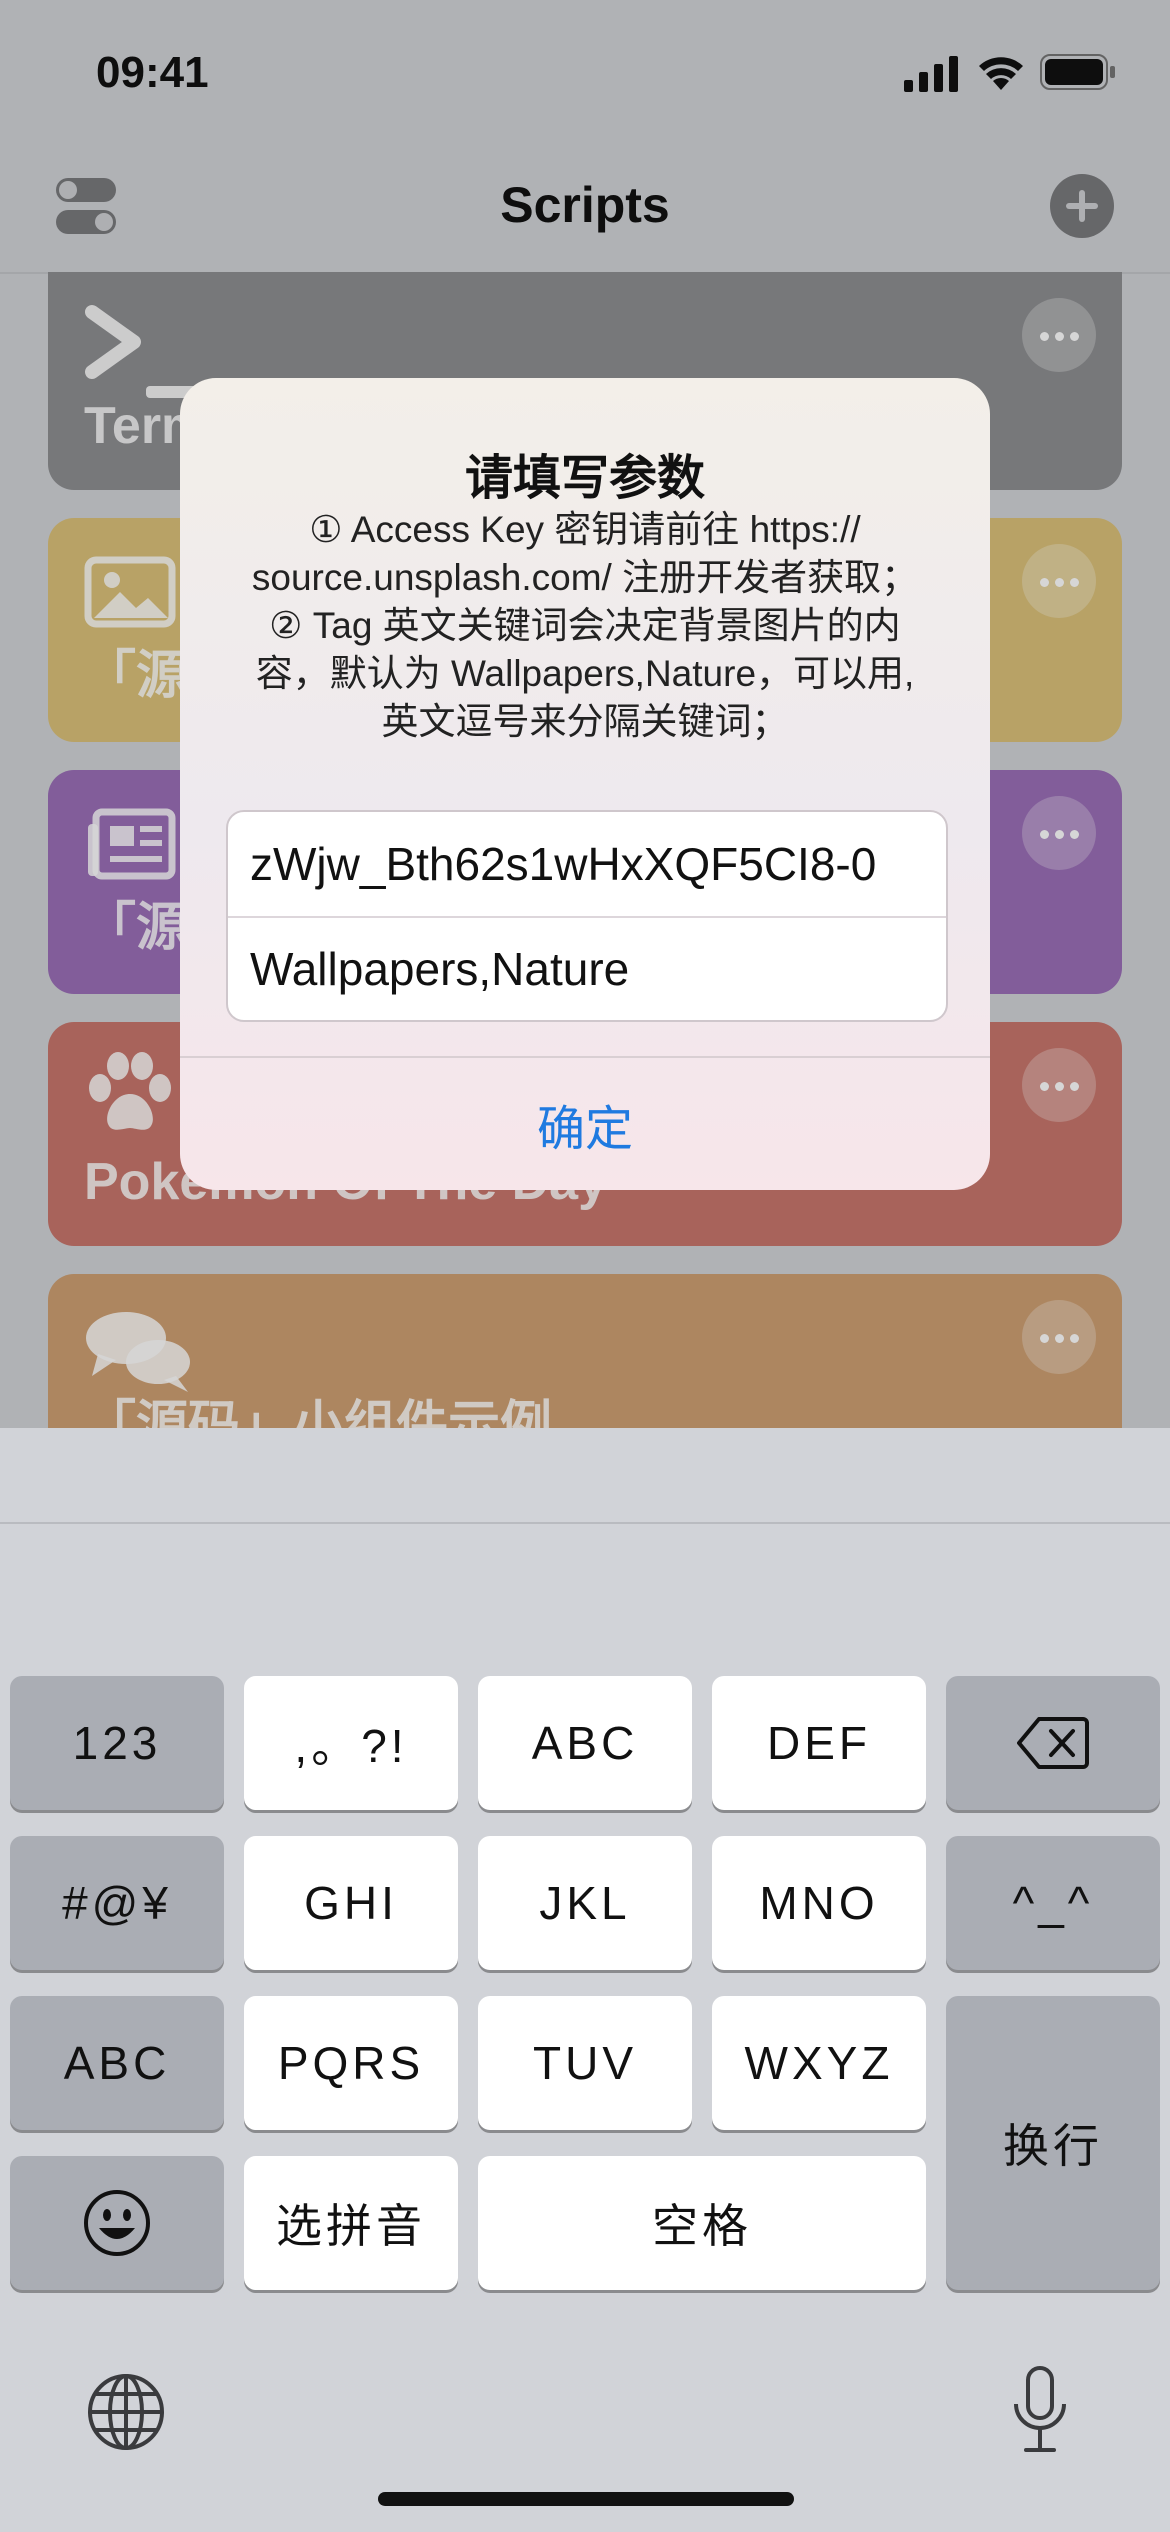  I want to click on keyboard-toolbar-divider, so click(585, 1523).